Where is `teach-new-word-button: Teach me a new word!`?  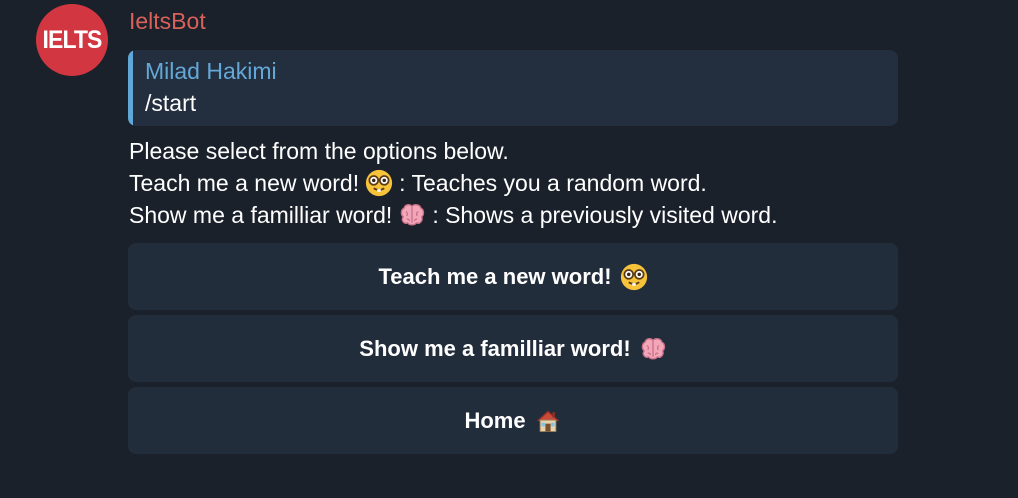 teach-new-word-button: Teach me a new word! is located at coordinates (513, 276).